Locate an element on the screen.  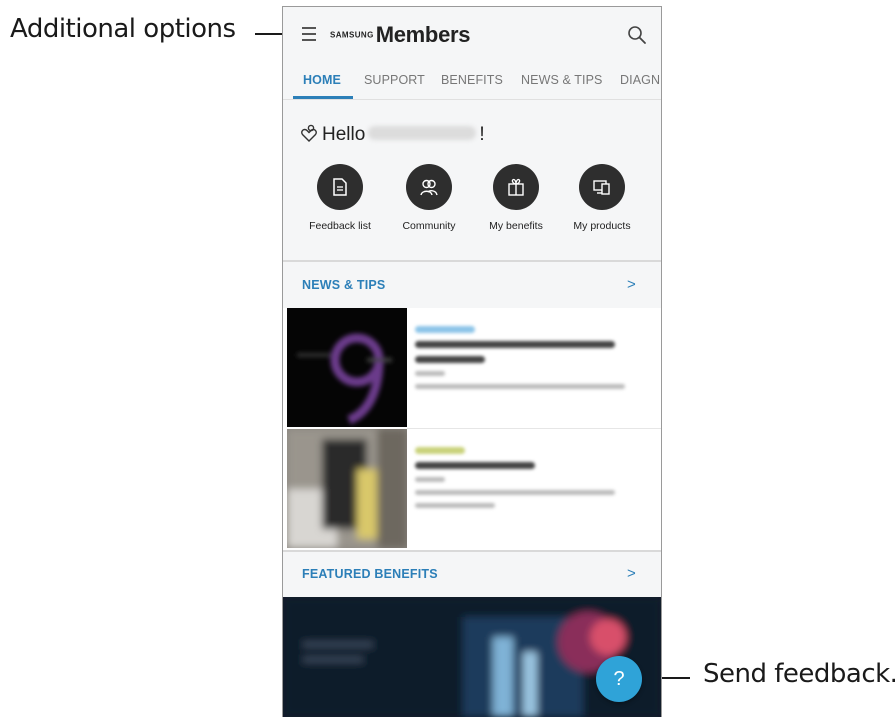
tab-bar: HOME SUPPORT BENEFITS NEWS & TIPS DIAGN is located at coordinates (472, 82).